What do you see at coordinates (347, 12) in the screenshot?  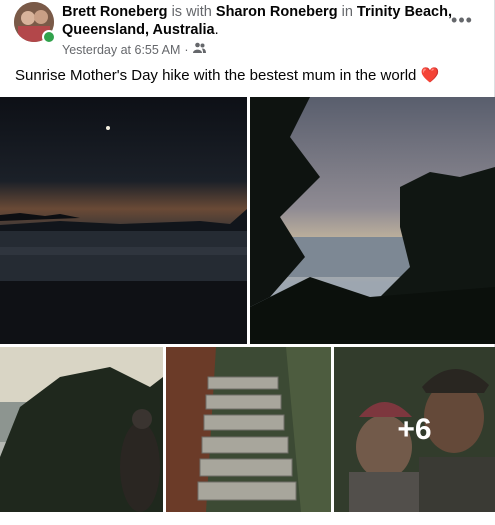 I see `in-connector: in` at bounding box center [347, 12].